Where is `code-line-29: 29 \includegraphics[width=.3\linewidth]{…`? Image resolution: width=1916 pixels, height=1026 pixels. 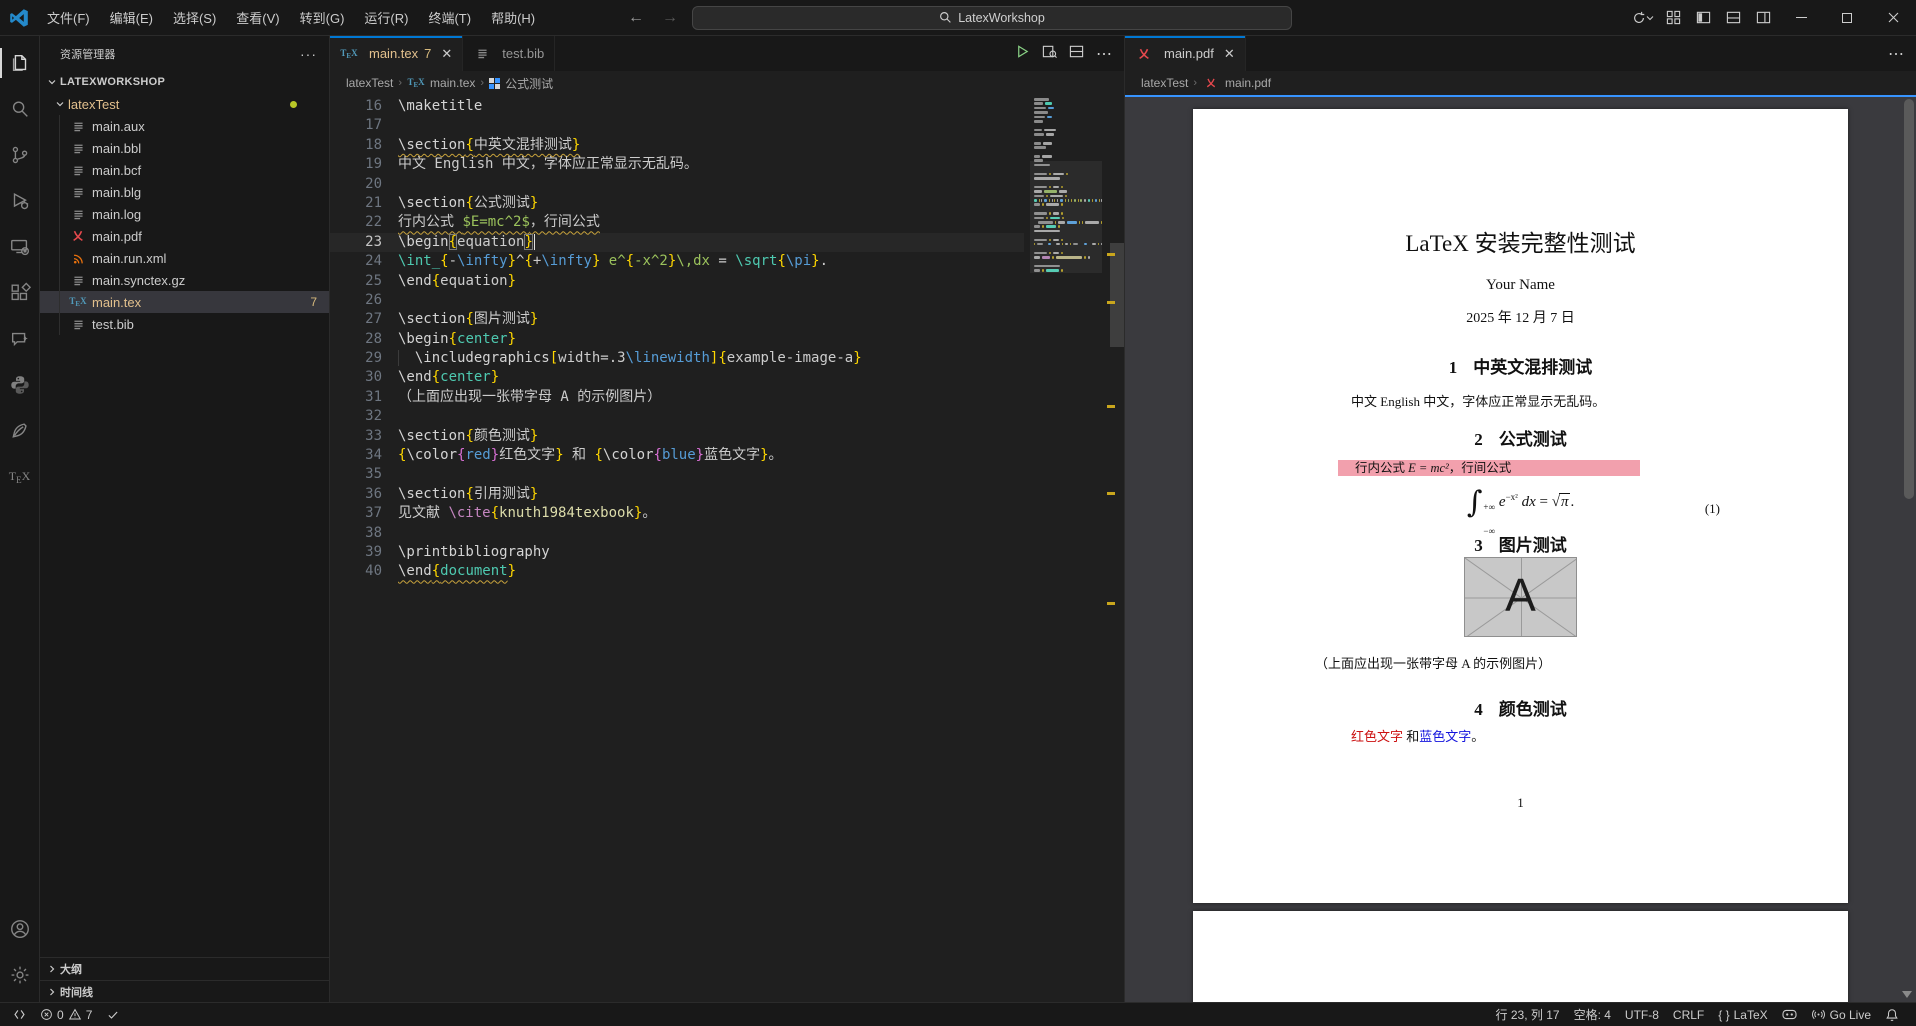 code-line-29: 29 \includegraphics[width=.3\linewidth]{… is located at coordinates (677, 358).